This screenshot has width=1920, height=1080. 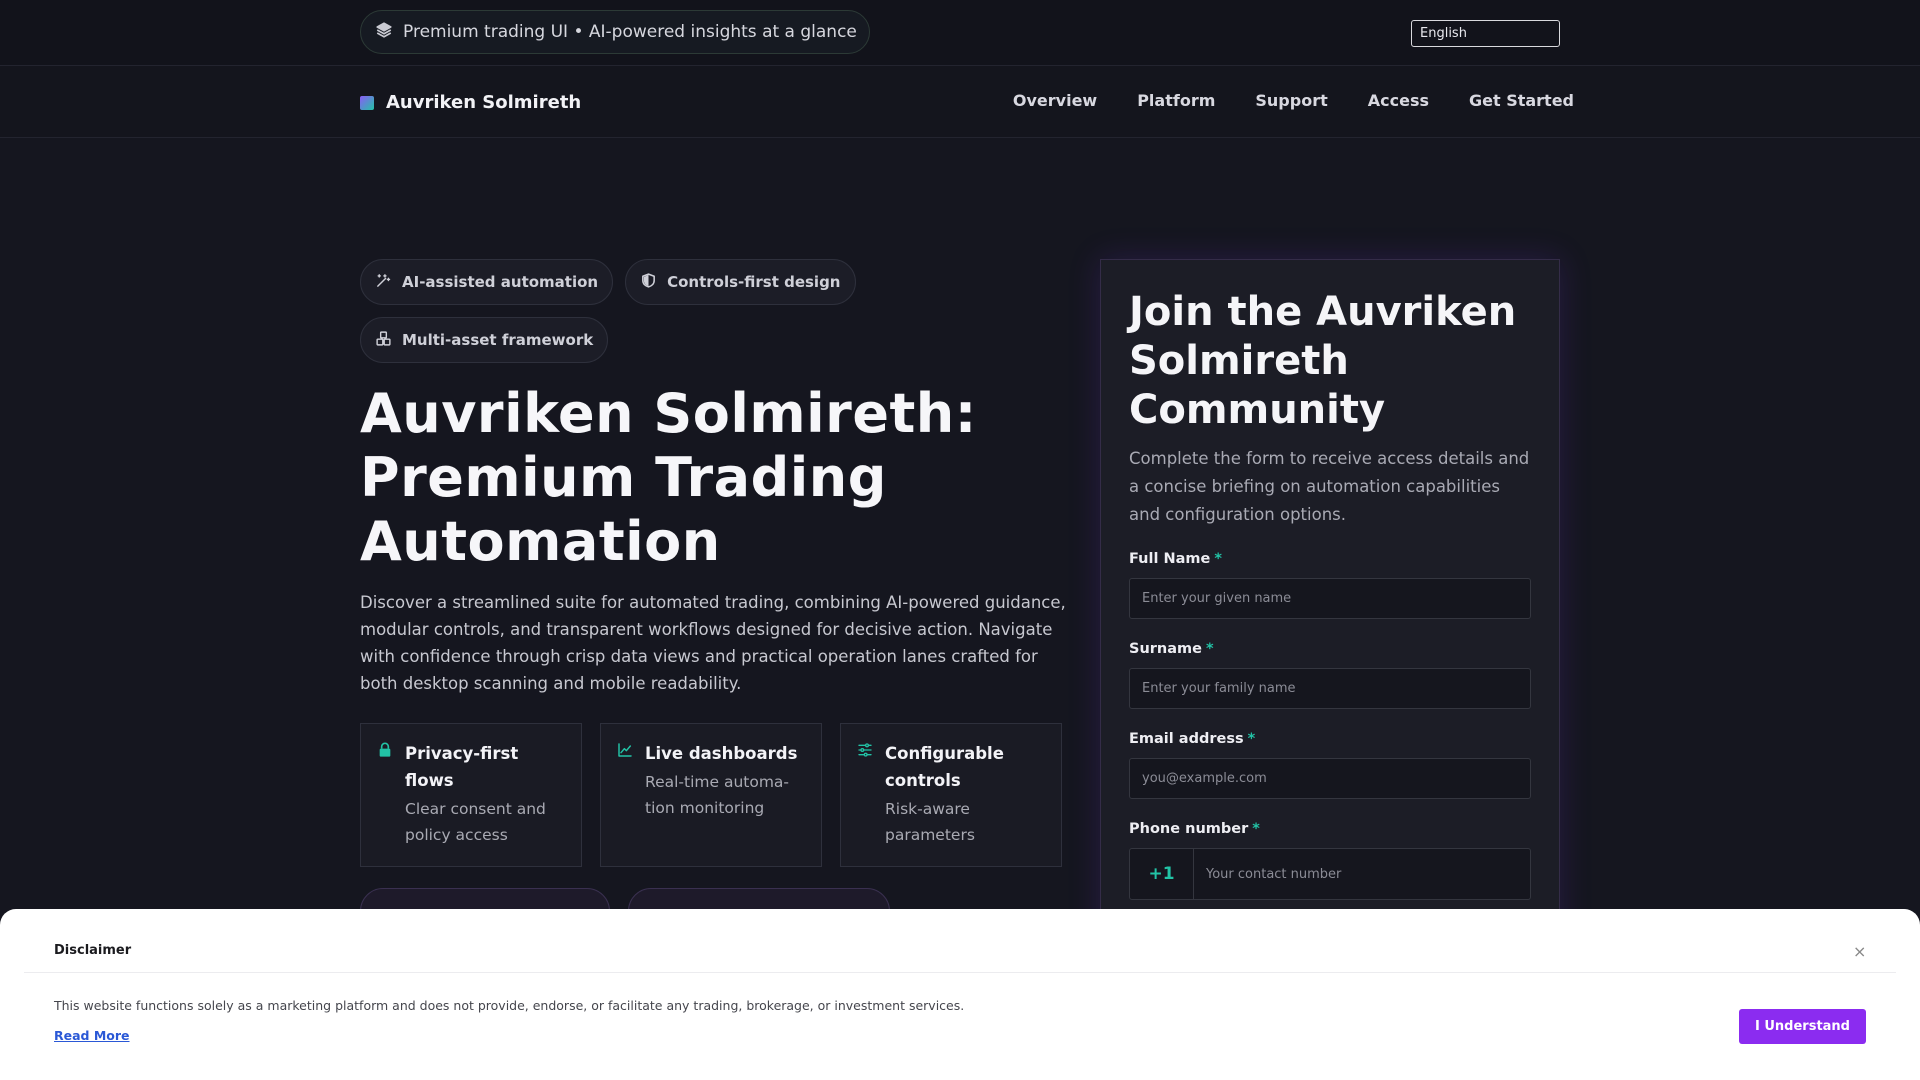 I want to click on sliders-icon, so click(x=865, y=803).